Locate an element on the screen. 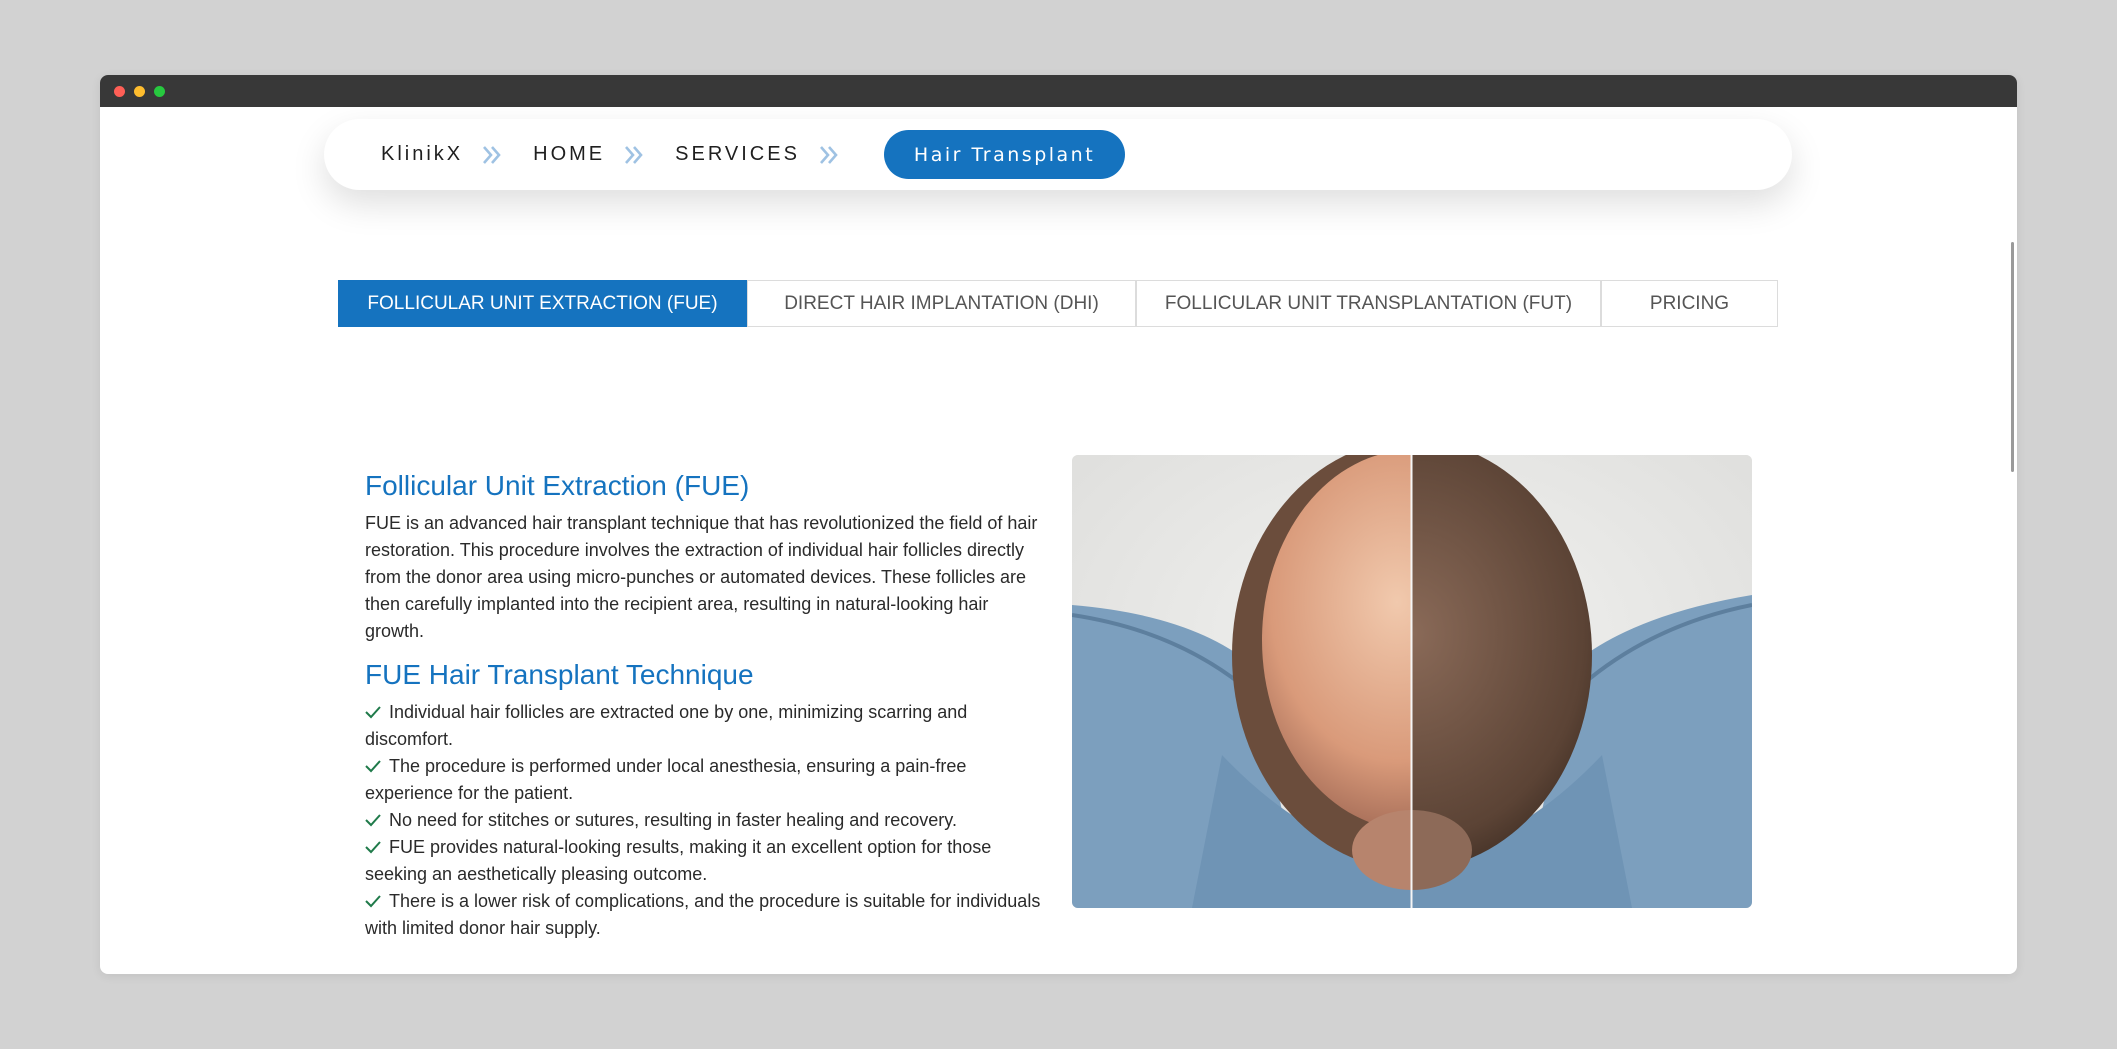 Image resolution: width=2117 pixels, height=1049 pixels. before-after-photo is located at coordinates (1412, 681).